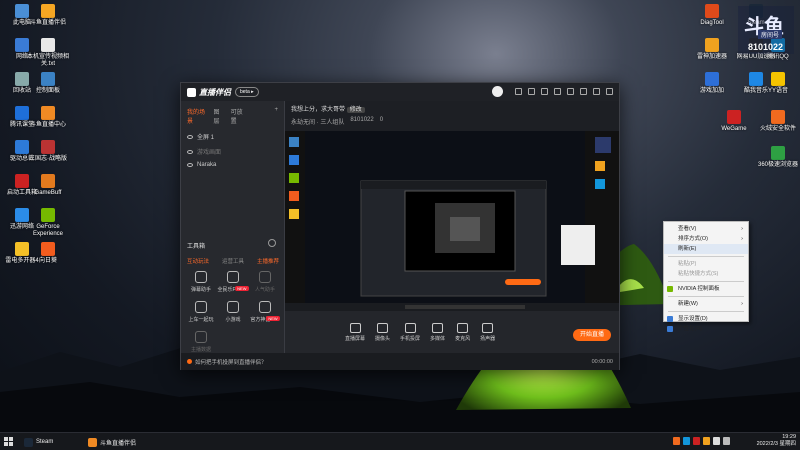 This screenshot has height=450, width=800. What do you see at coordinates (778, 121) in the screenshot?
I see `desktop-icon: 火绒安全软件` at bounding box center [778, 121].